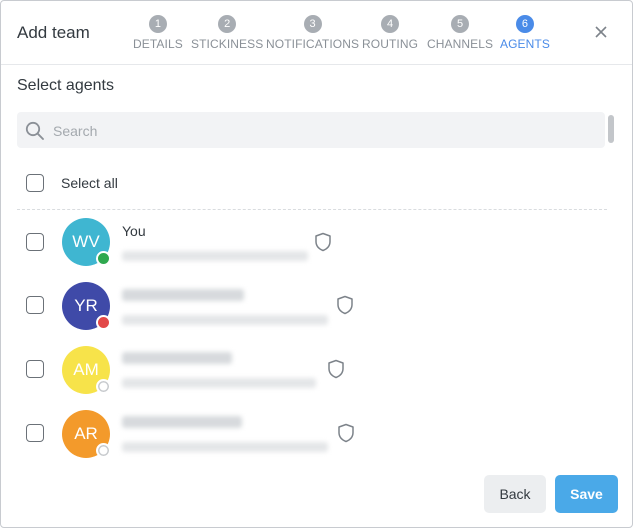  I want to click on status-online-dot, so click(103, 258).